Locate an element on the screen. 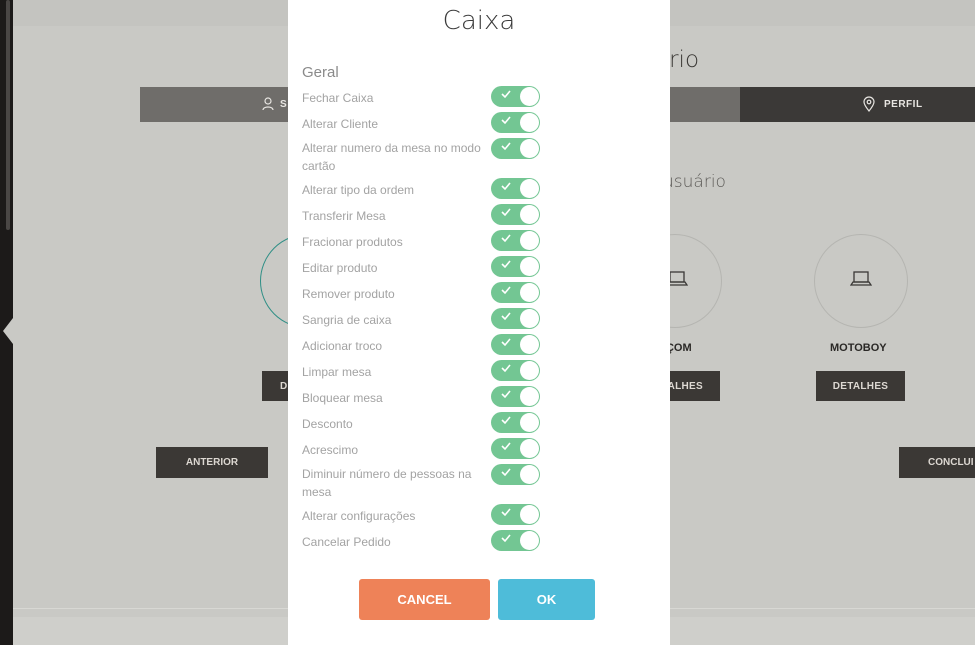 Image resolution: width=975 pixels, height=645 pixels. tab-perfil-label: PERFIL is located at coordinates (903, 104).